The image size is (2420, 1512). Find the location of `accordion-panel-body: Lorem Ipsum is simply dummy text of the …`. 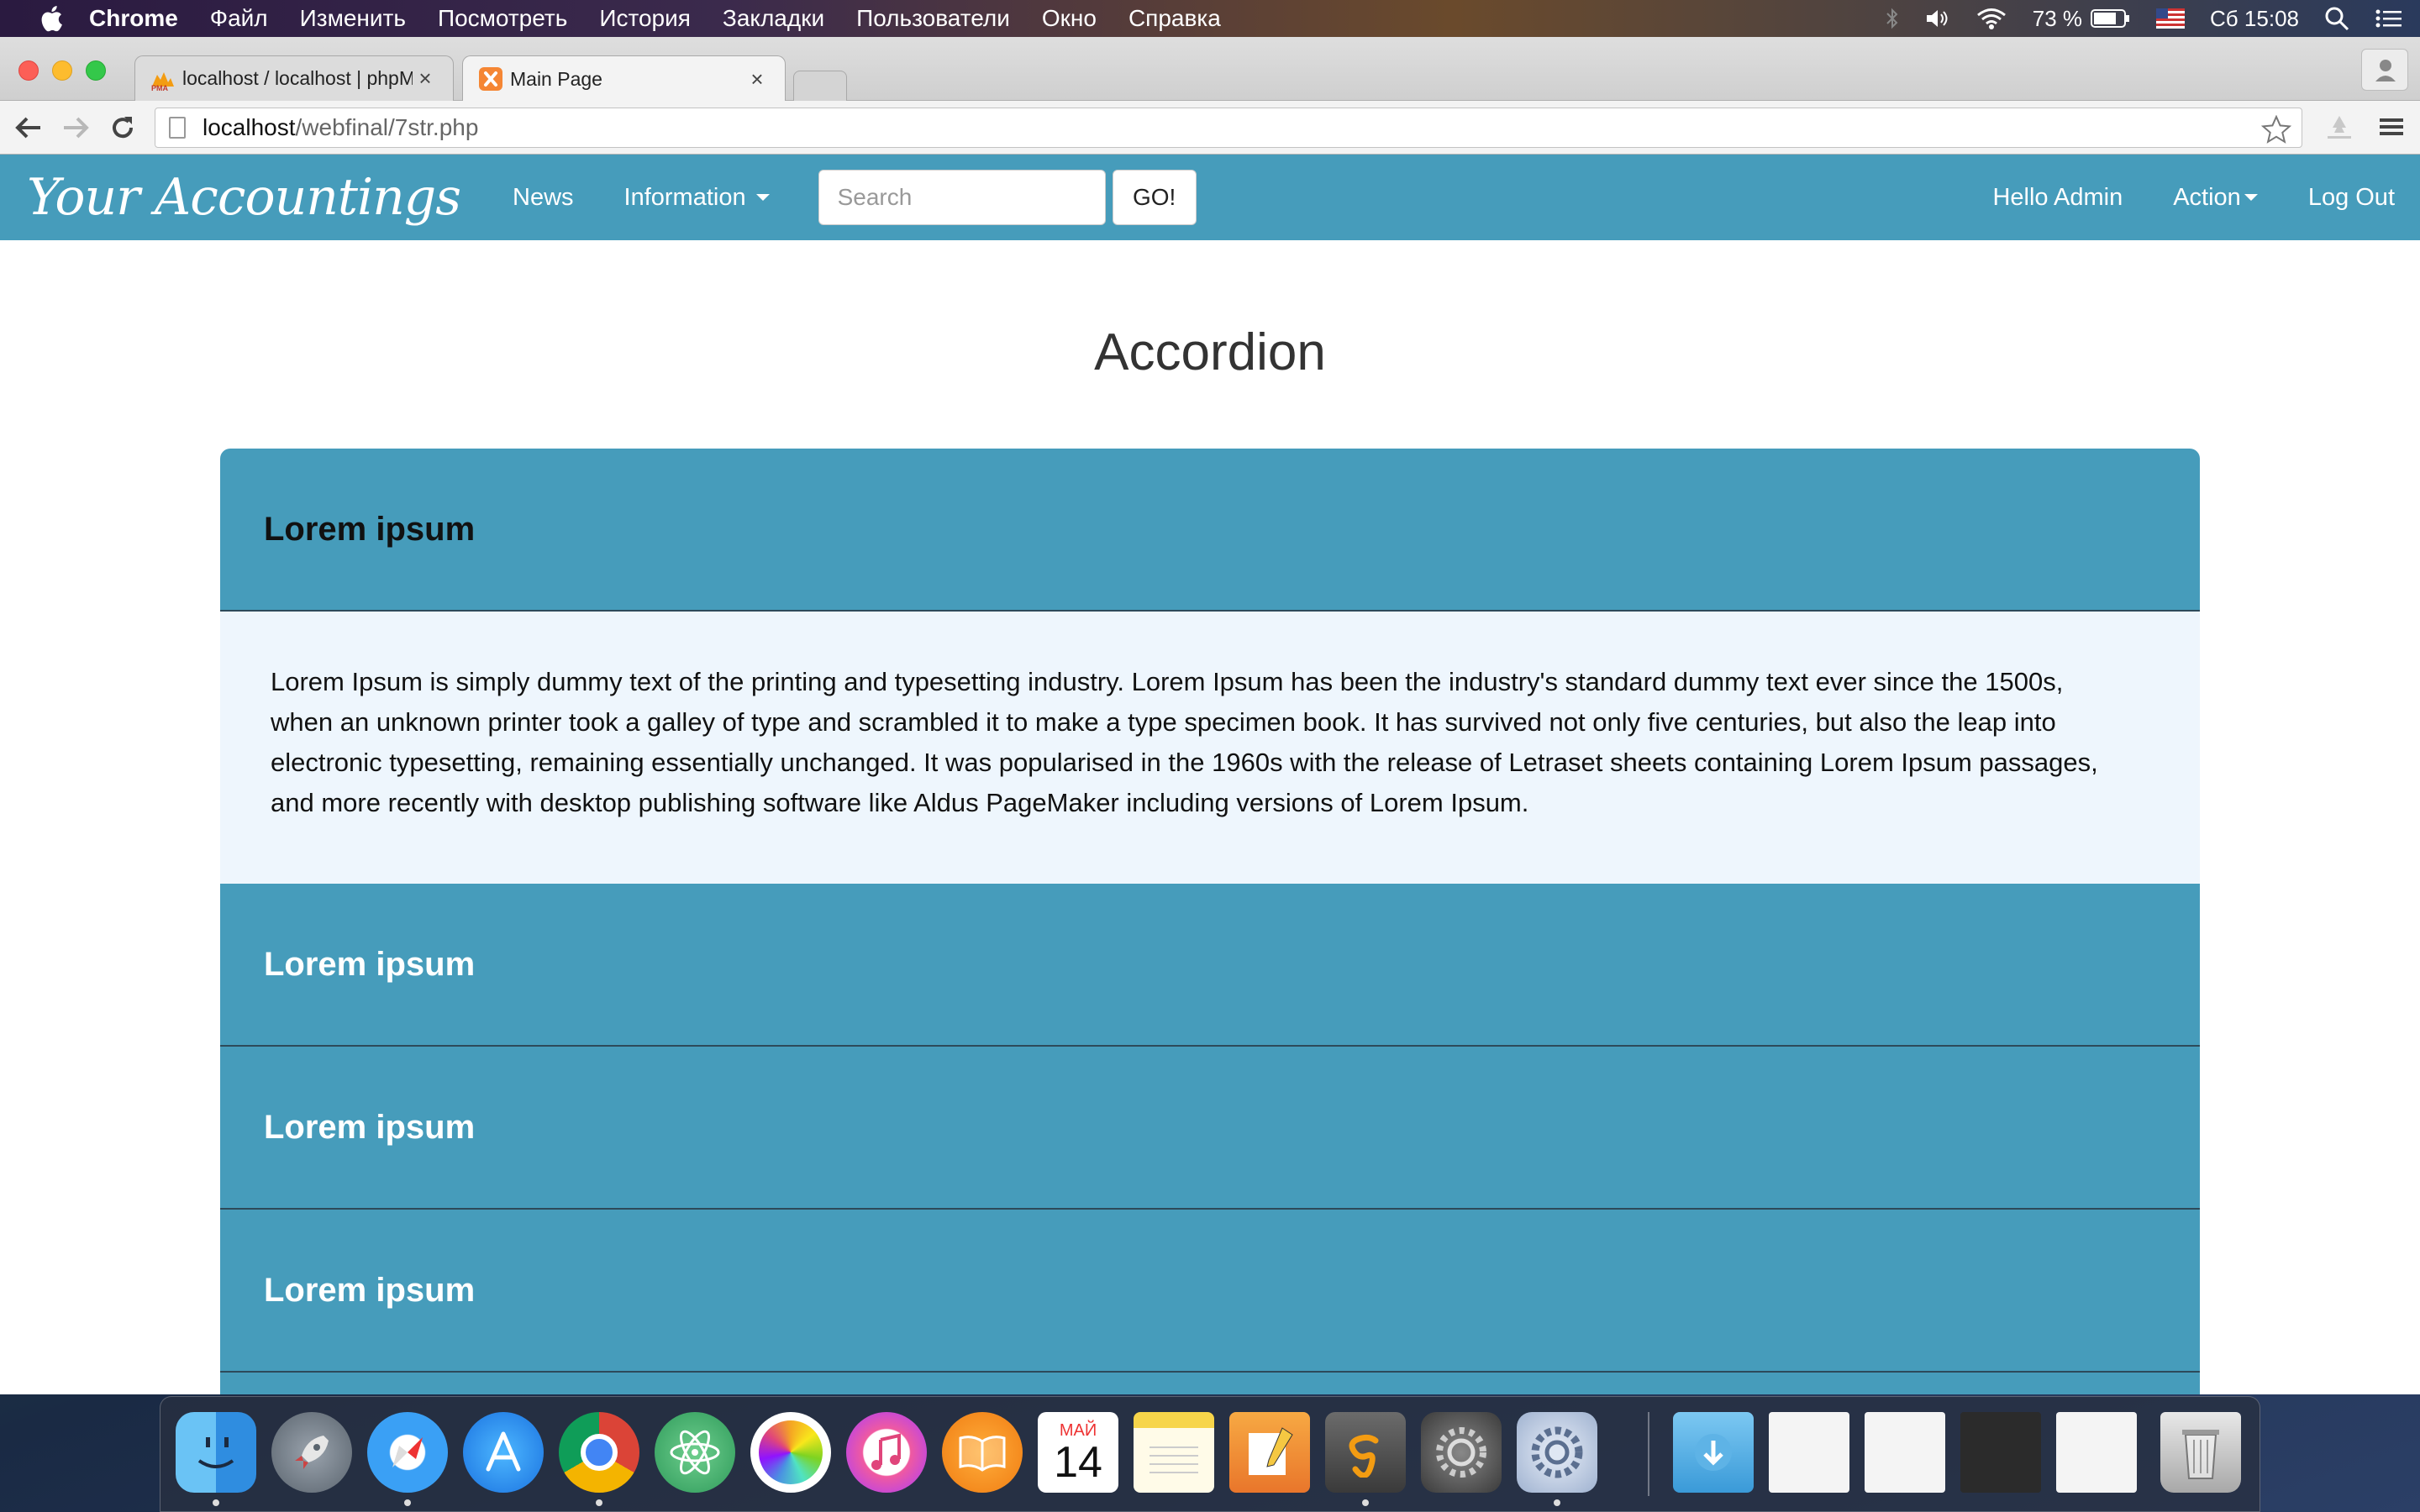

accordion-panel-body: Lorem Ipsum is simply dummy text of the … is located at coordinates (1210, 748).